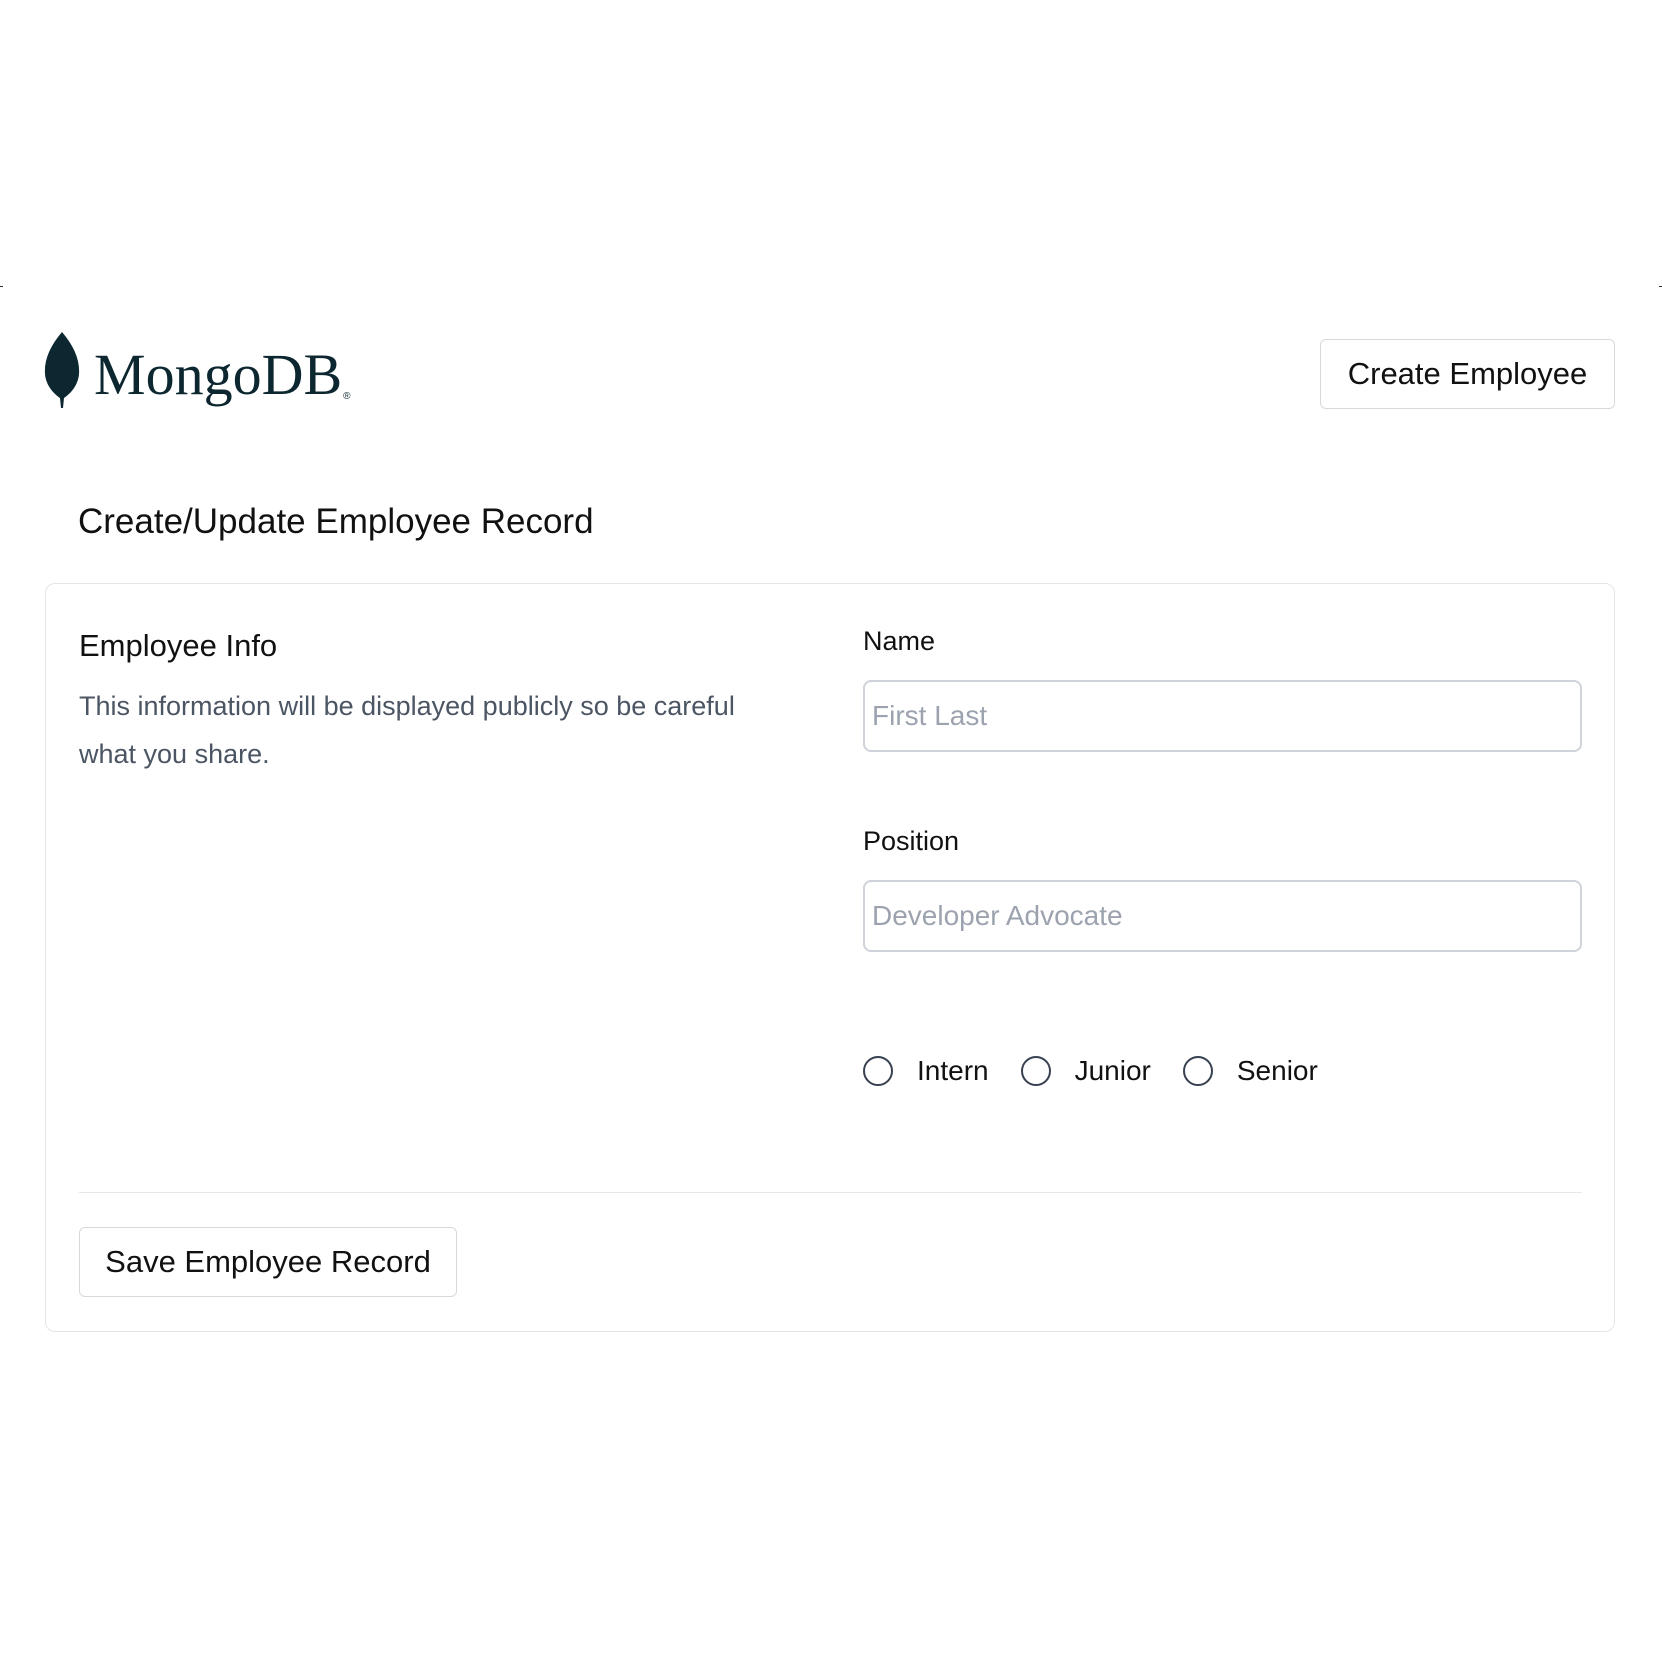 The image size is (1662, 1662). I want to click on radio-label-intern: Intern, so click(953, 1070).